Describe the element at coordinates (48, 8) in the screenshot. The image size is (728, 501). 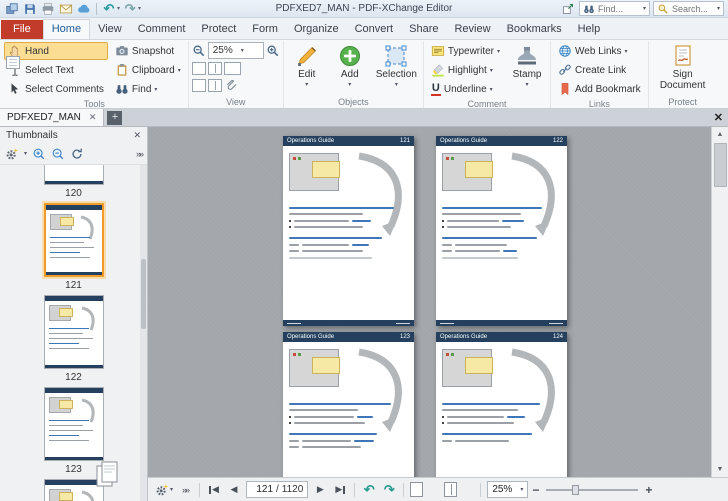
I see `print-icon` at that location.